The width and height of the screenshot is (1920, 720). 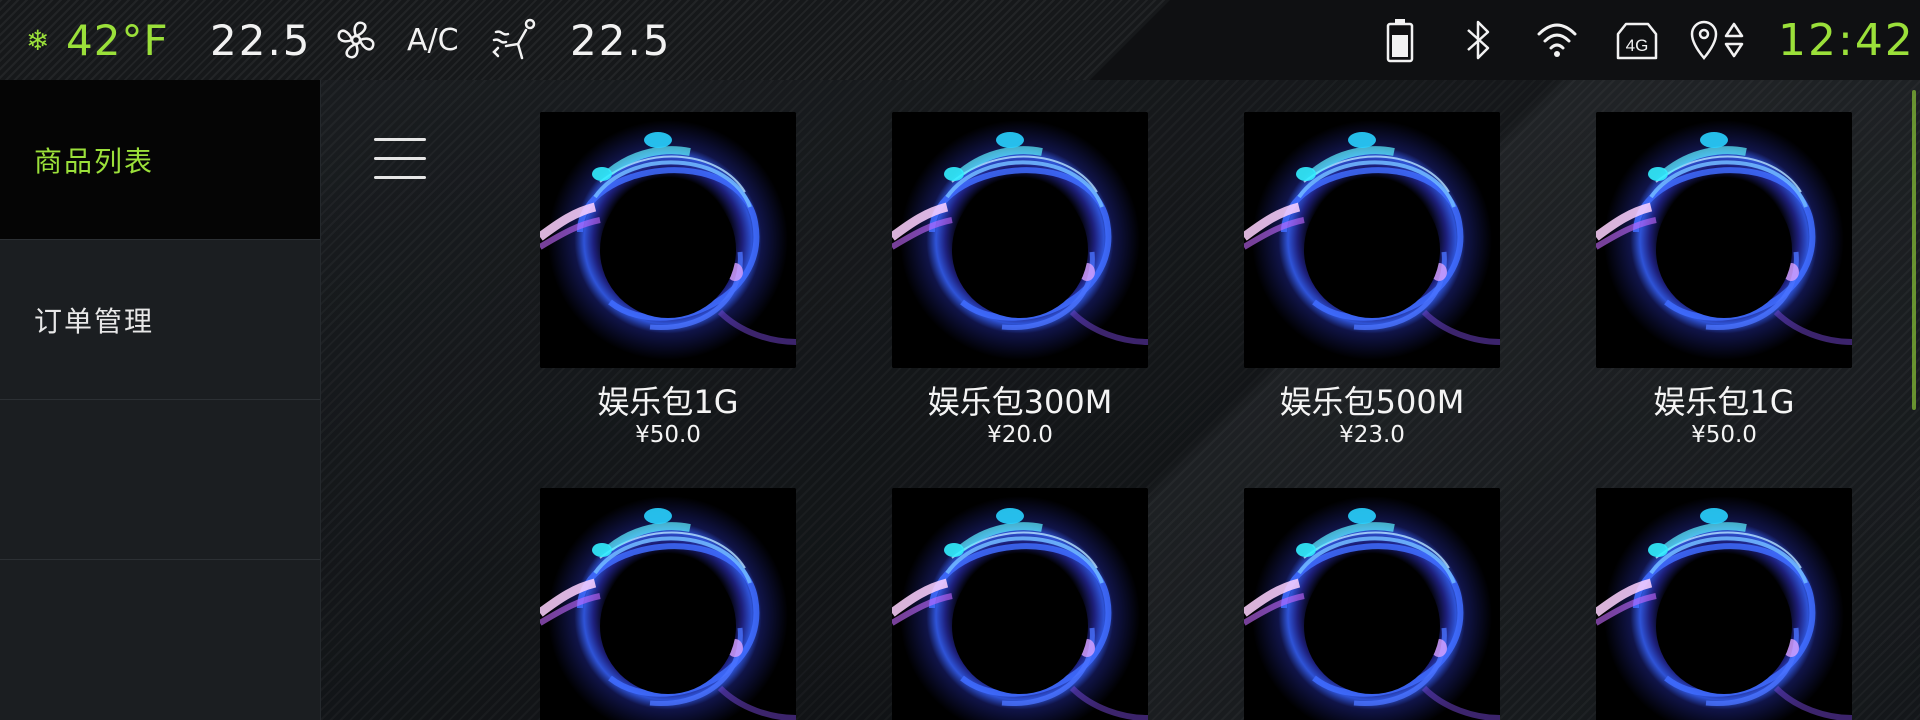 I want to click on outside-temperature: 42°F, so click(x=117, y=40).